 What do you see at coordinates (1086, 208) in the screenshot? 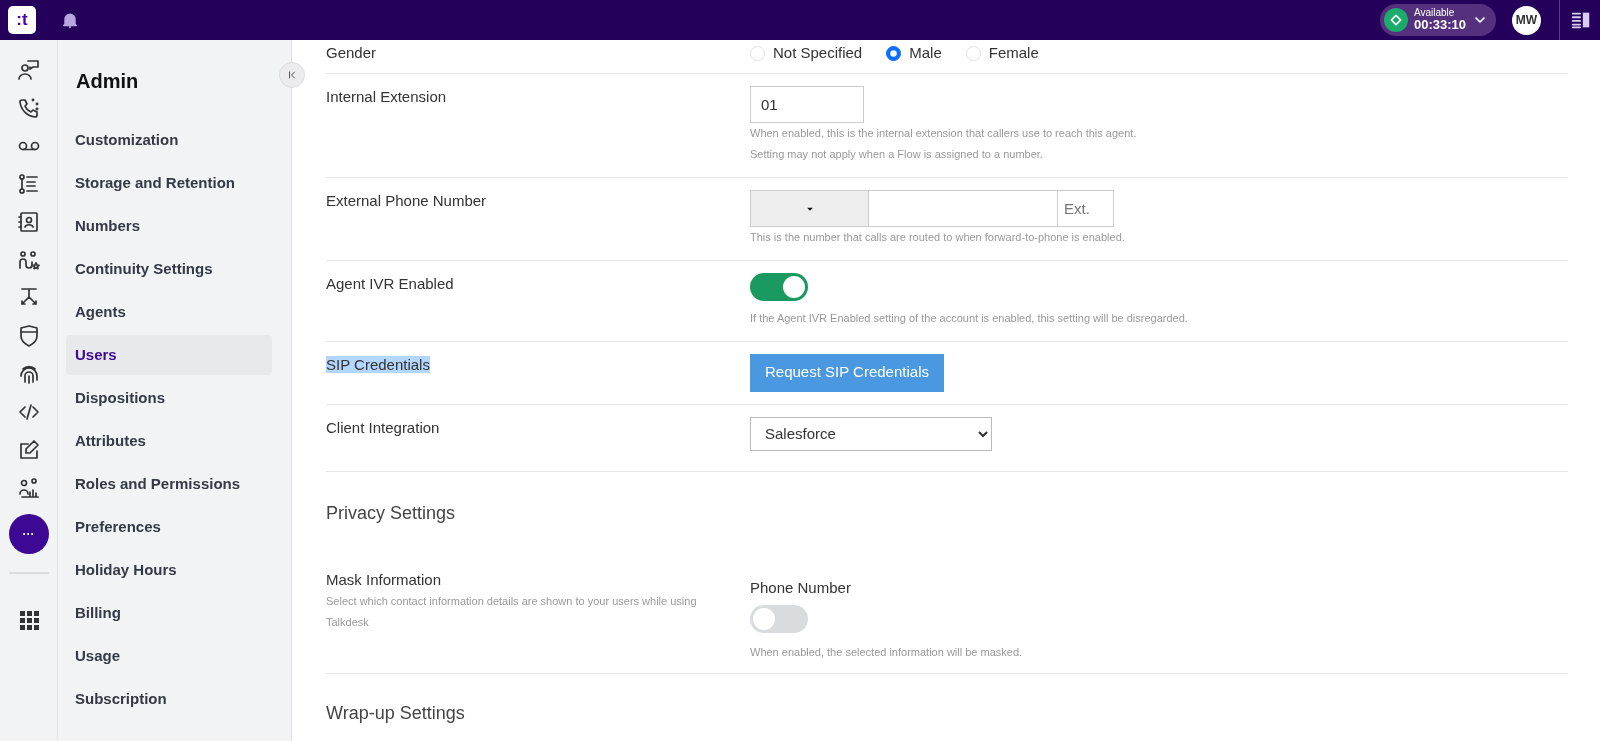
I see `extension-field: Ext.` at bounding box center [1086, 208].